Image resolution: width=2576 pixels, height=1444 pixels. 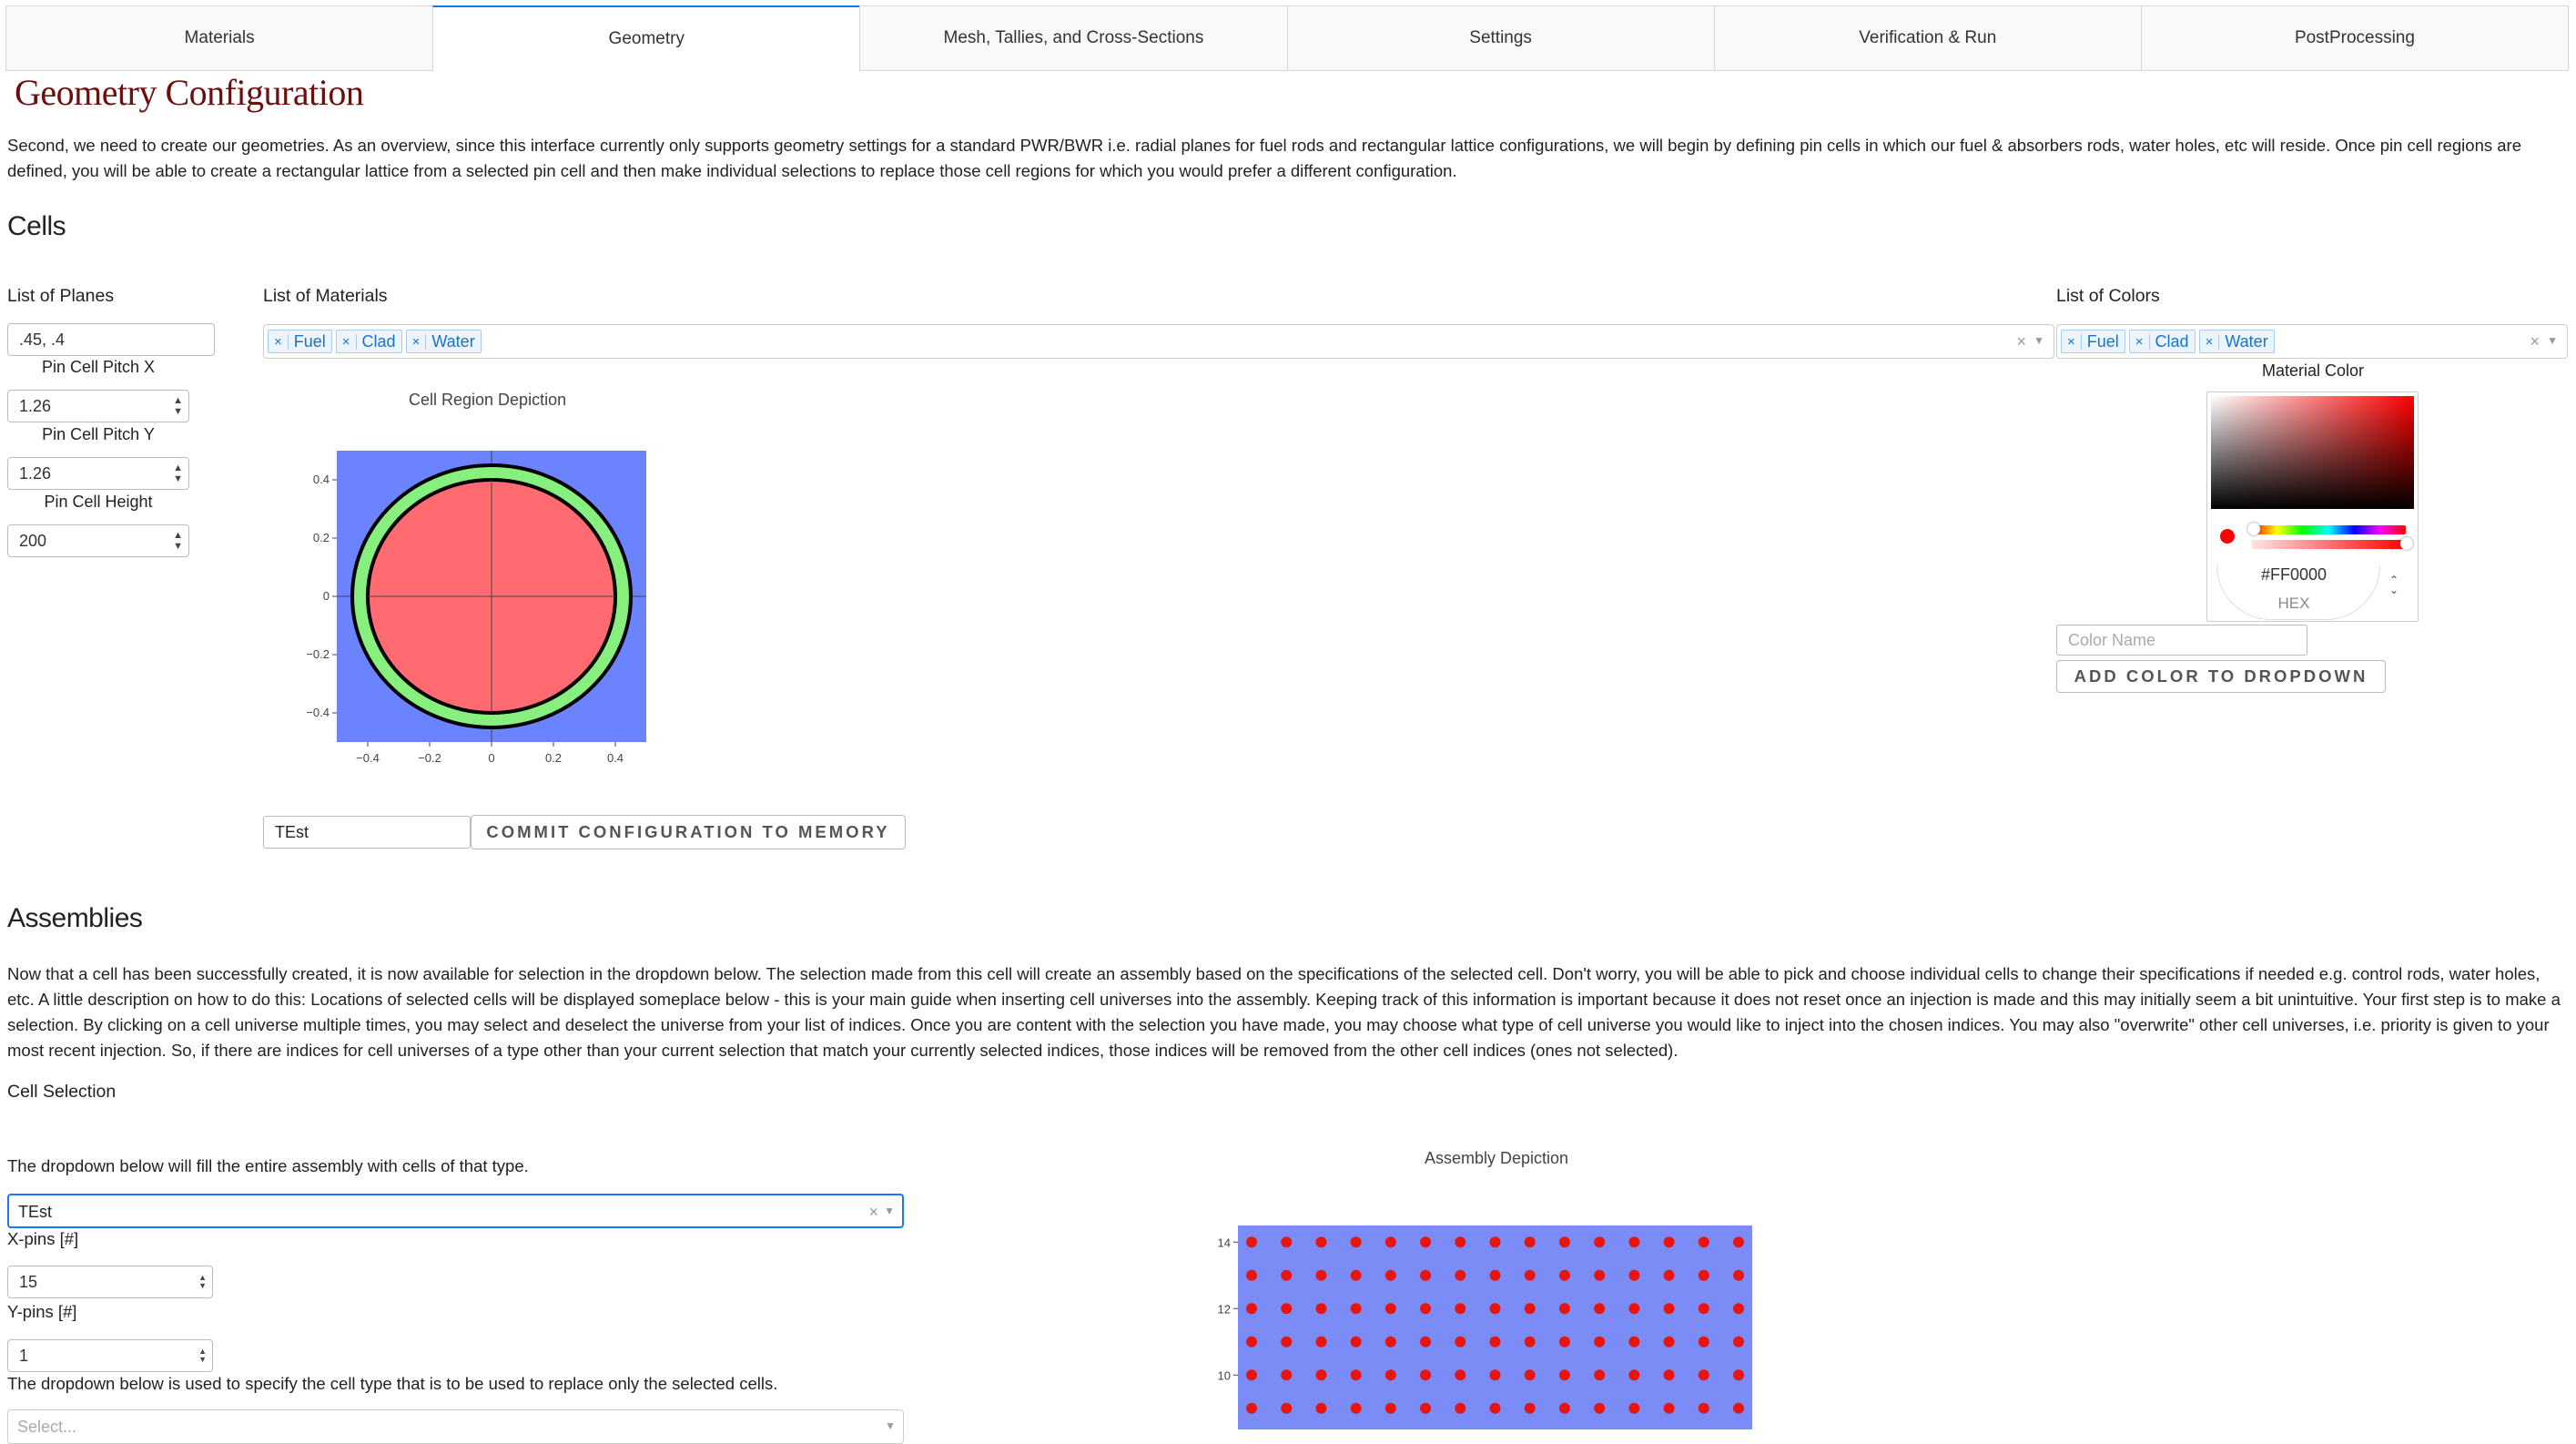 I want to click on tab-materials: Materials, so click(x=219, y=38).